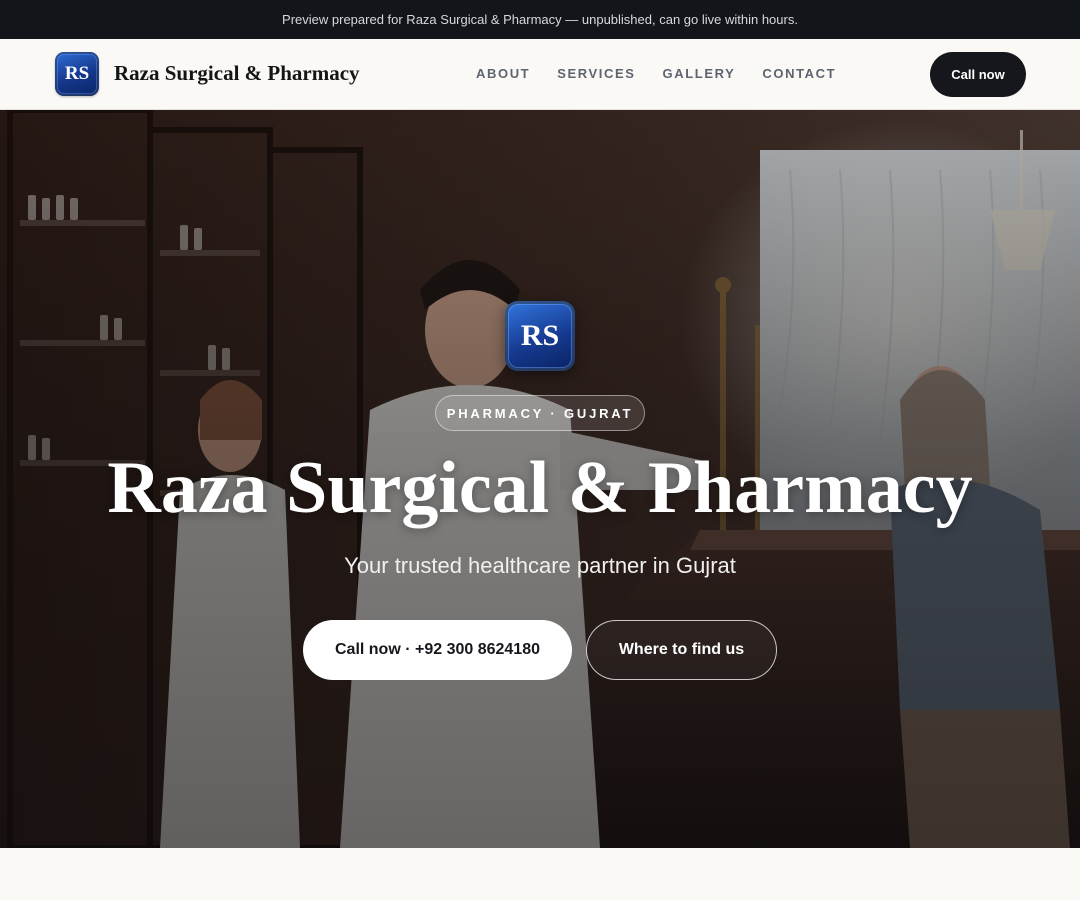  Describe the element at coordinates (656, 73) in the screenshot. I see `main-nav: ABOUT SERVICES GALLERY CONTACT` at that location.